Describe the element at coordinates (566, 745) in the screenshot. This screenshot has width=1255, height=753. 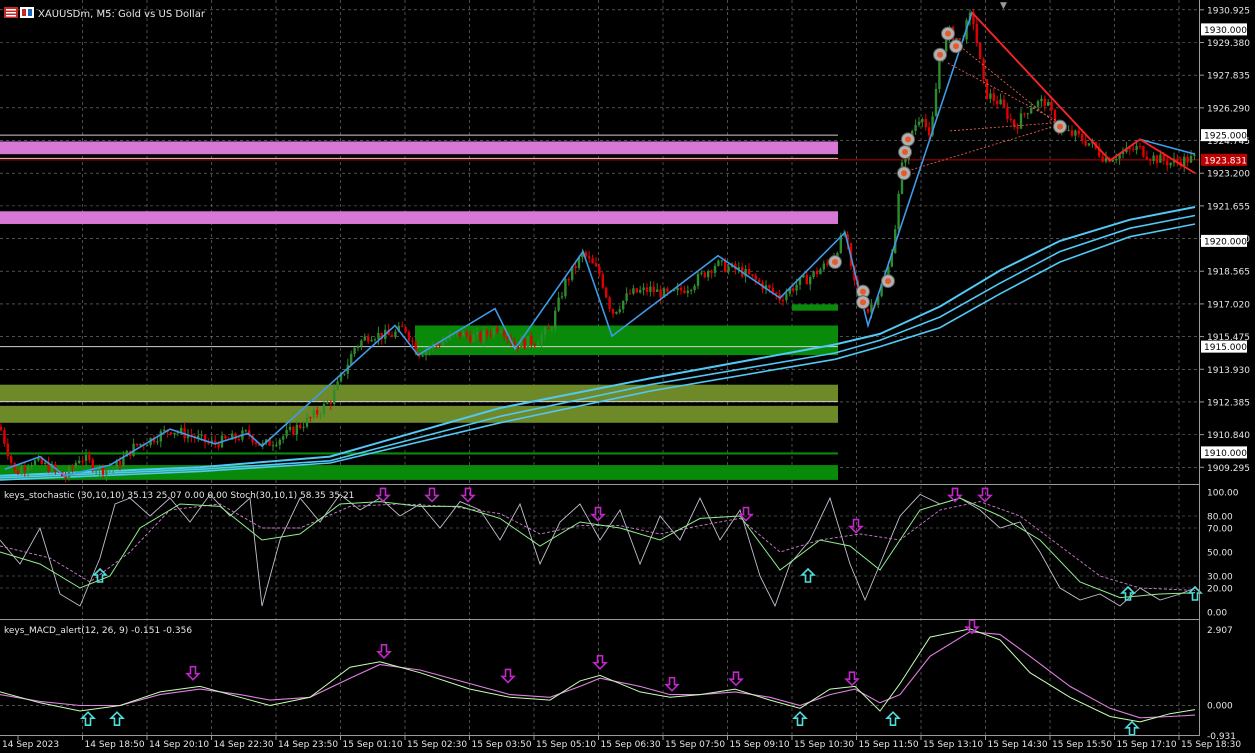
I see `time-axis-label: 15 Sep 05:10` at that location.